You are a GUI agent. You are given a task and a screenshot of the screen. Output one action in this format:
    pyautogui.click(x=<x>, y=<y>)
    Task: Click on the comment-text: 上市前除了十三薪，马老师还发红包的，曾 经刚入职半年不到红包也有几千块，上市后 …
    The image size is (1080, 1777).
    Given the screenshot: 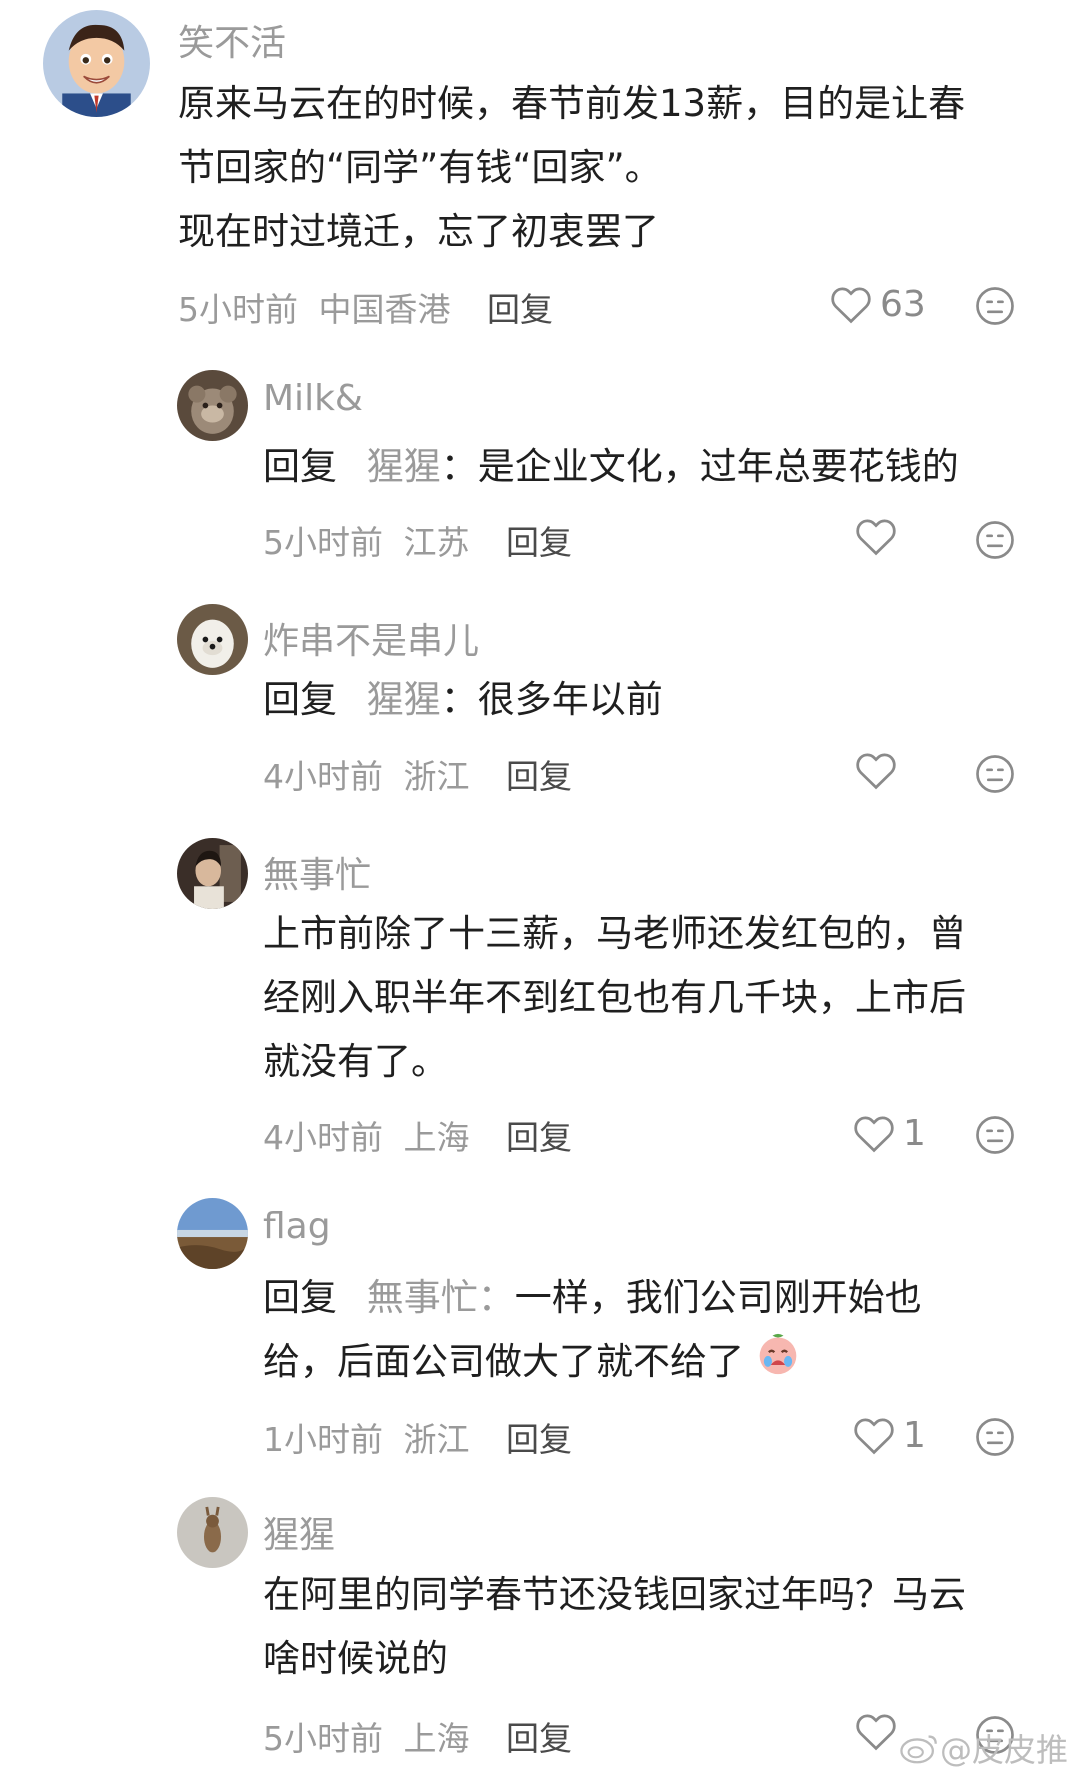 What is the action you would take?
    pyautogui.click(x=614, y=998)
    